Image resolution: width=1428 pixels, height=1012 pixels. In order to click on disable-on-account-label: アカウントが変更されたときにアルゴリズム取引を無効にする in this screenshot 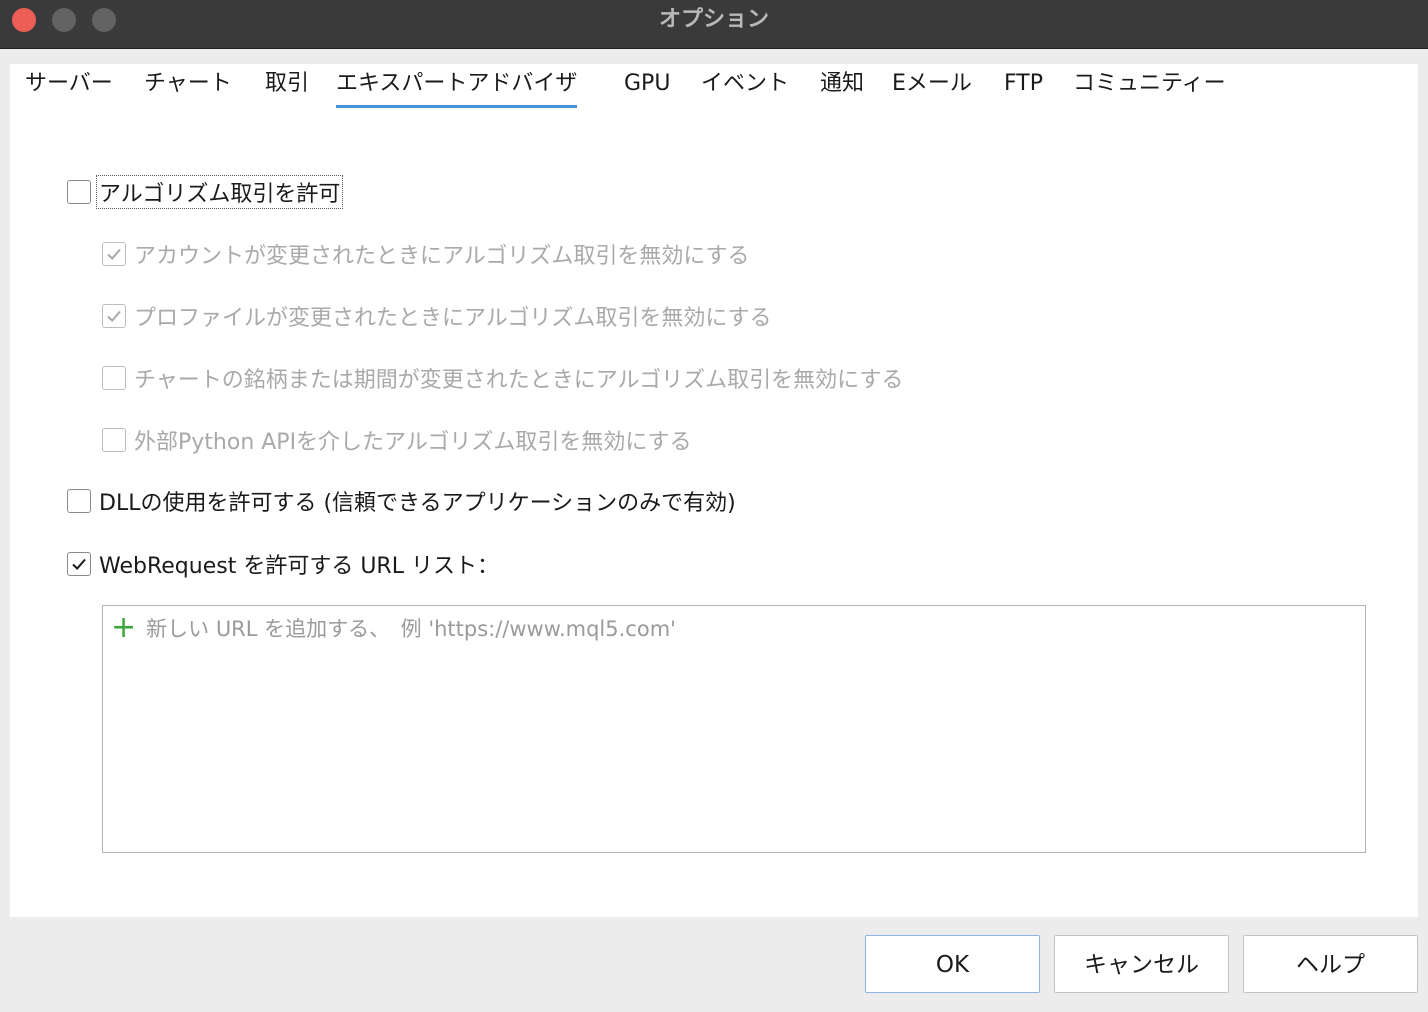, I will do `click(442, 256)`.